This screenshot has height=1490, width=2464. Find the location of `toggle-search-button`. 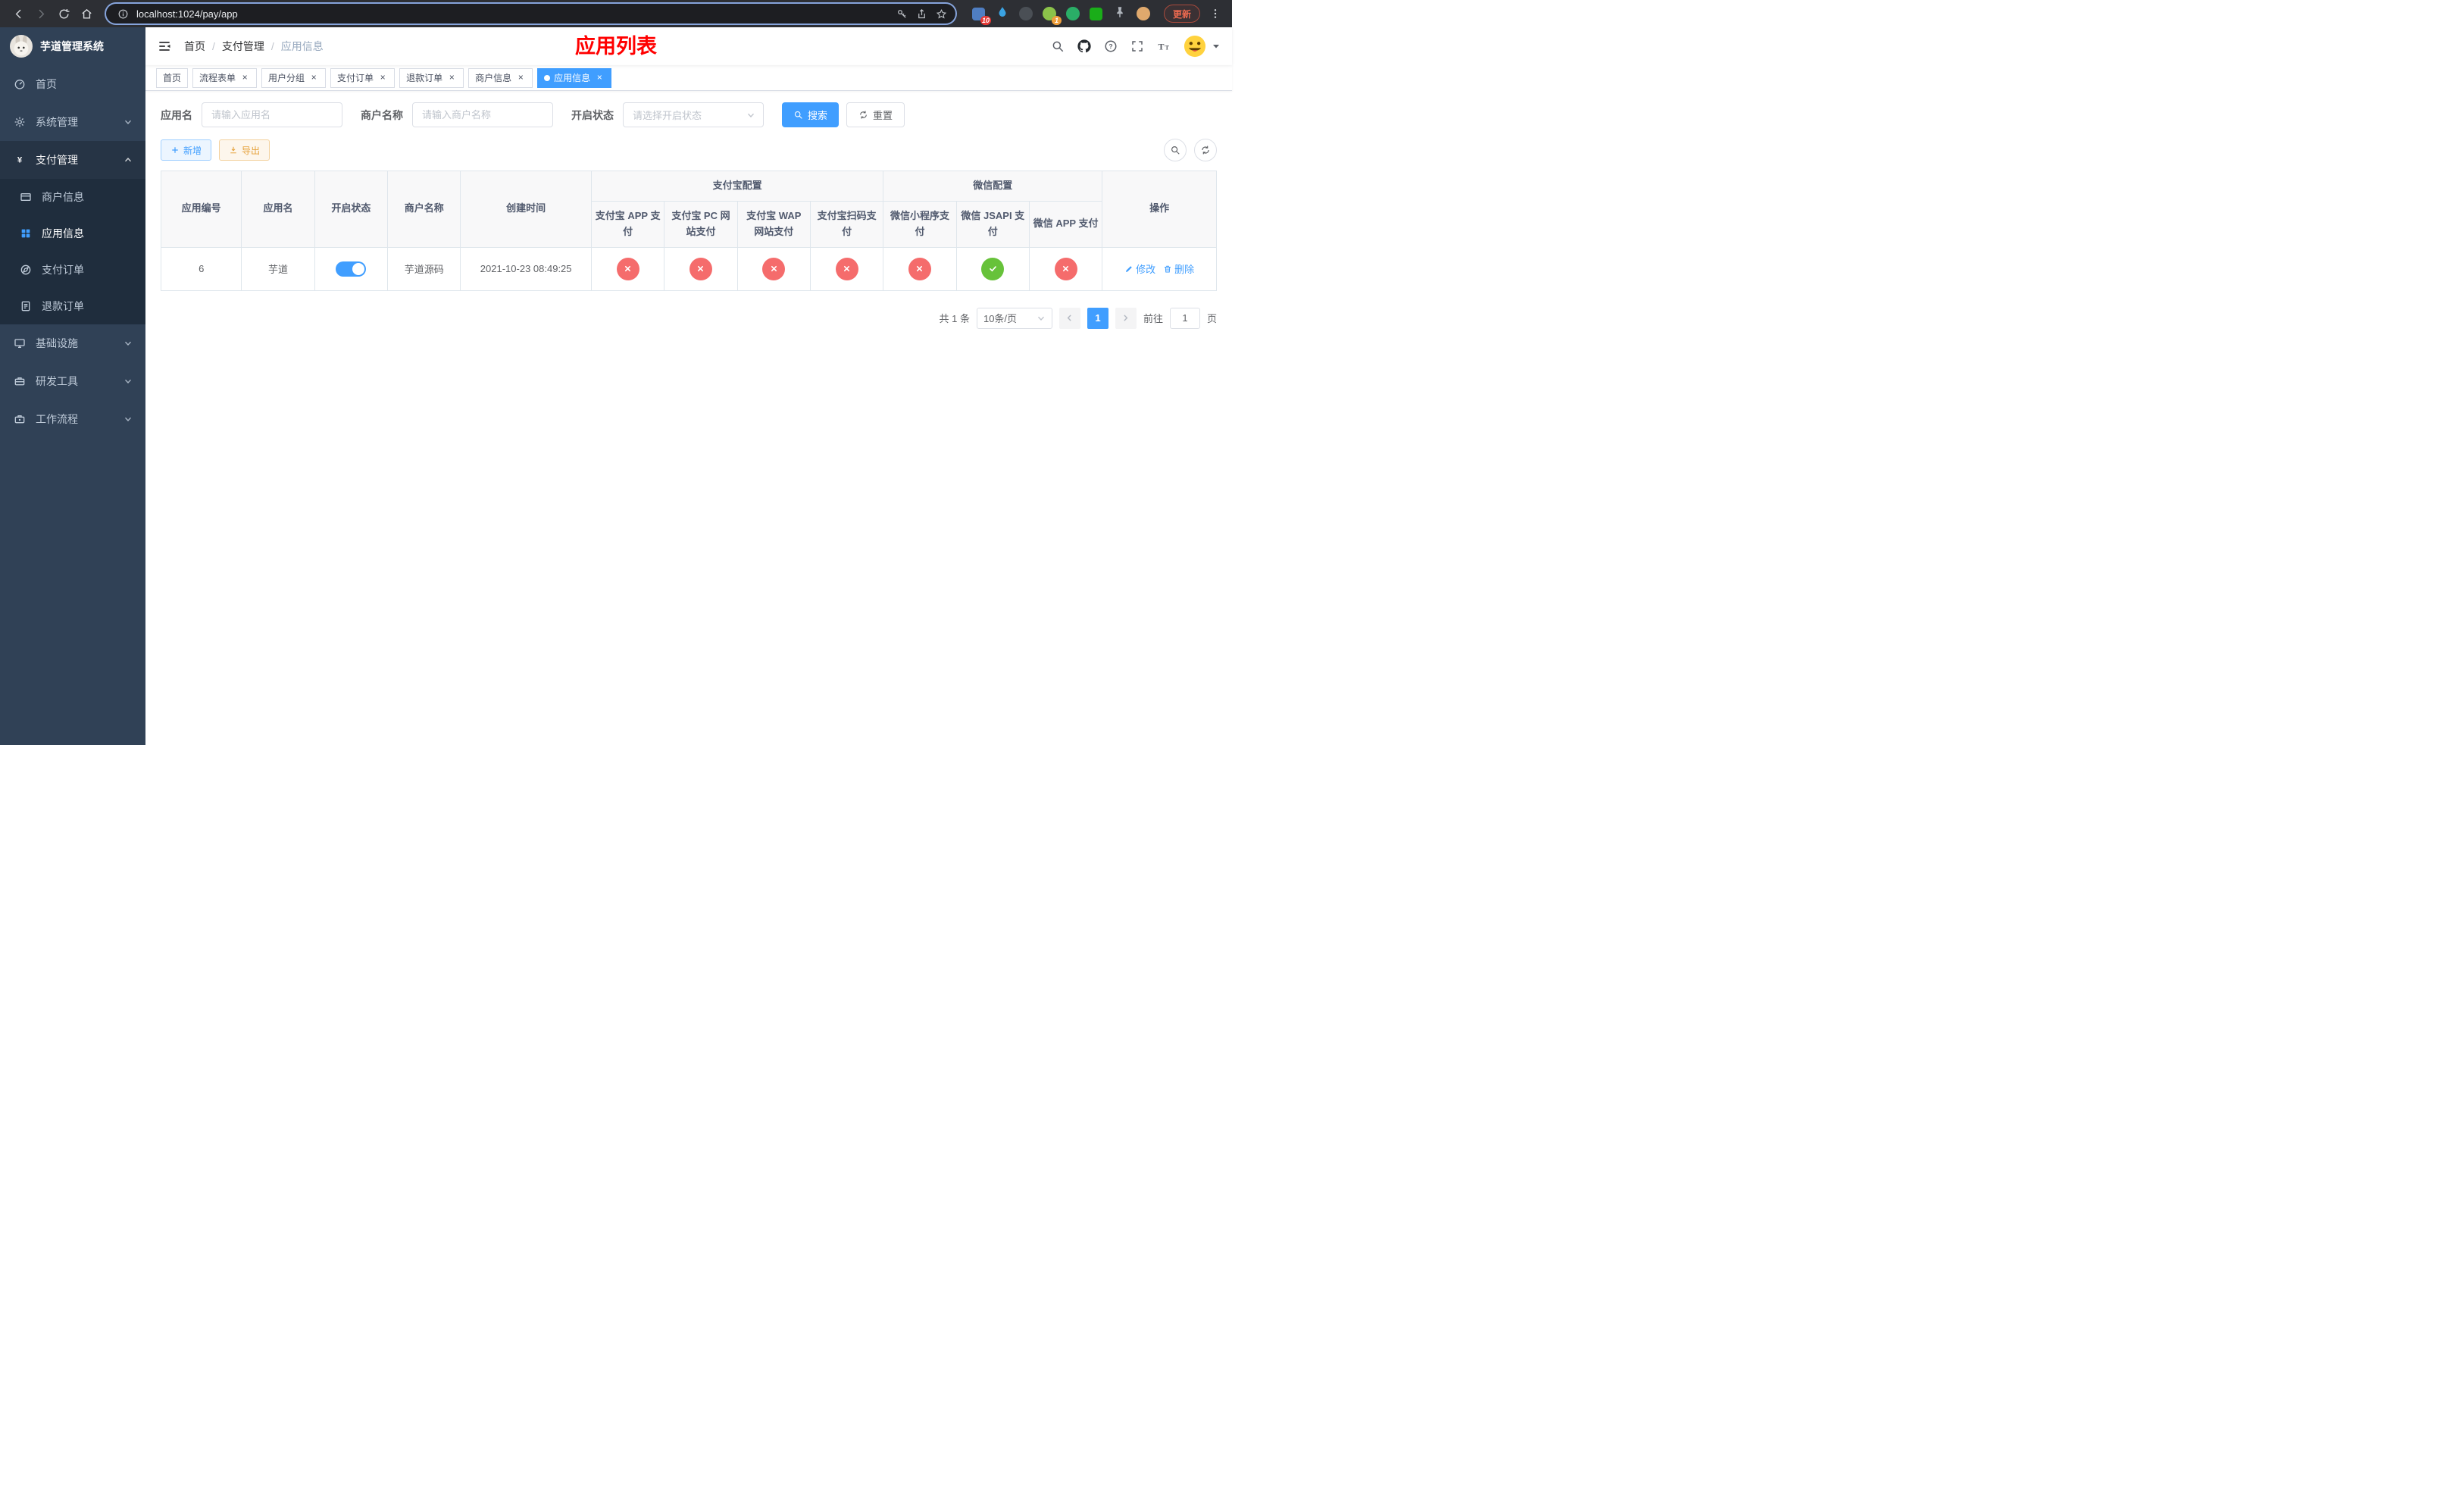

toggle-search-button is located at coordinates (1175, 150).